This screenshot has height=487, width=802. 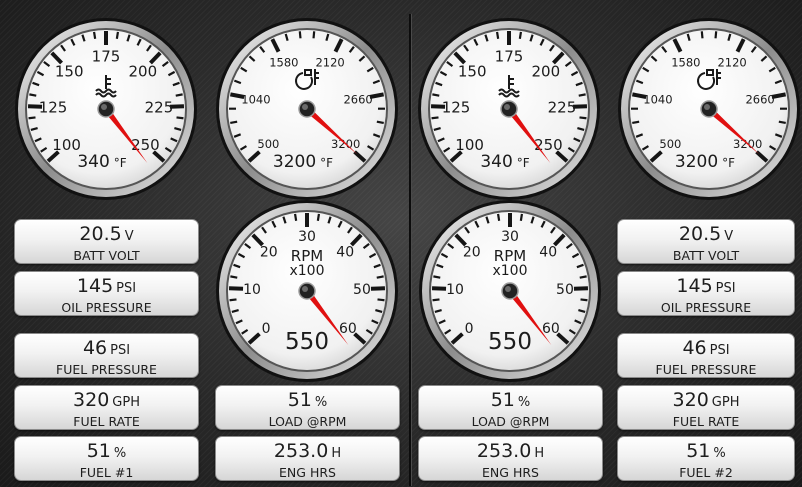 I want to click on right-fuel-rate-panel: 320 GPH FUEL RATE, so click(x=706, y=407).